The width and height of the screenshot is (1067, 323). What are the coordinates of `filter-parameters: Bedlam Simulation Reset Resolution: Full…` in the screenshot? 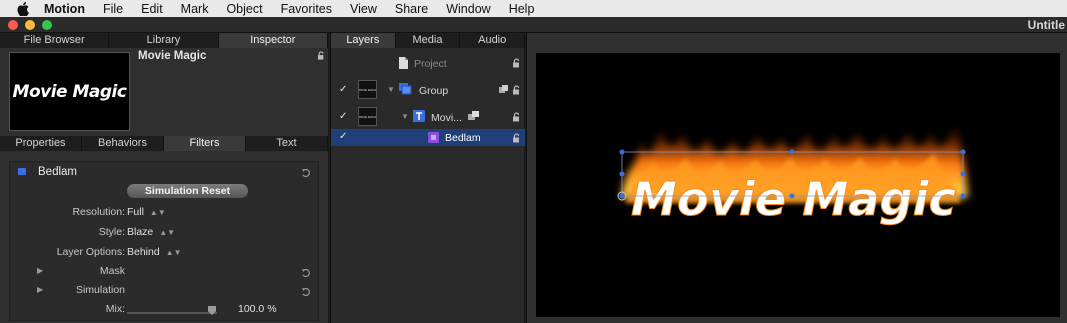 It's located at (164, 241).